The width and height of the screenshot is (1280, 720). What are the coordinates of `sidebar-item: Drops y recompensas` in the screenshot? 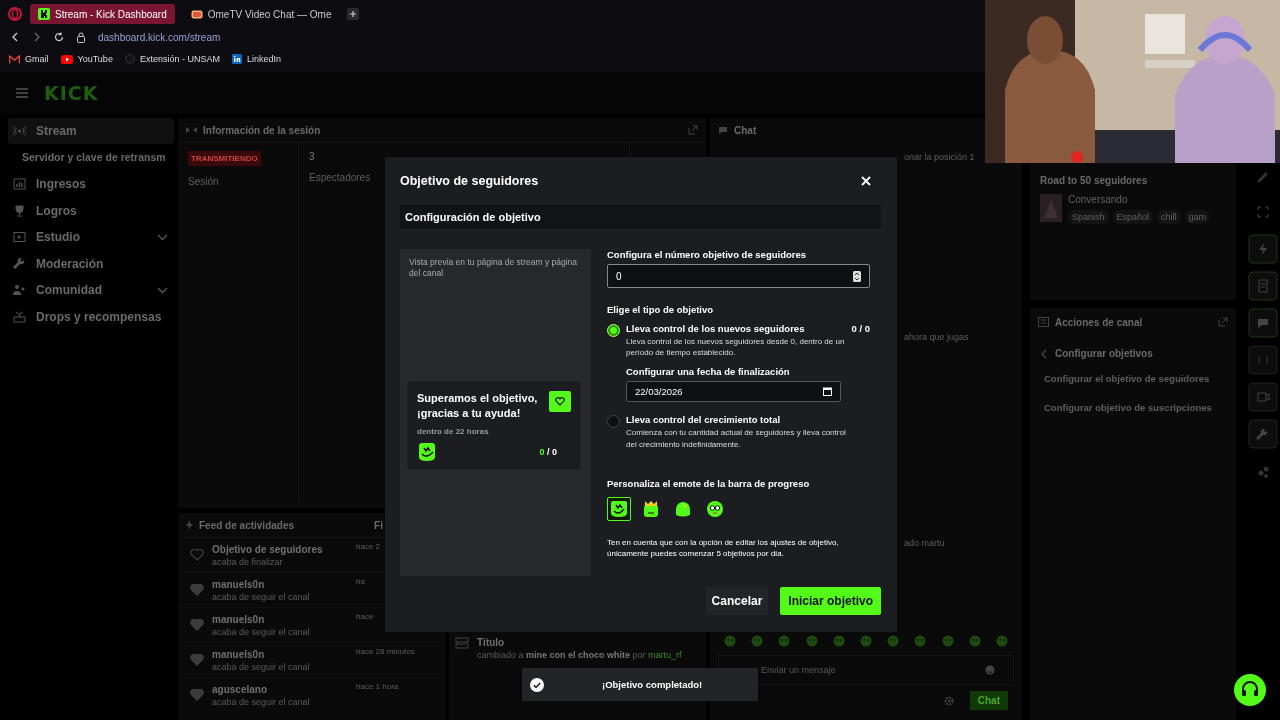 It's located at (91, 317).